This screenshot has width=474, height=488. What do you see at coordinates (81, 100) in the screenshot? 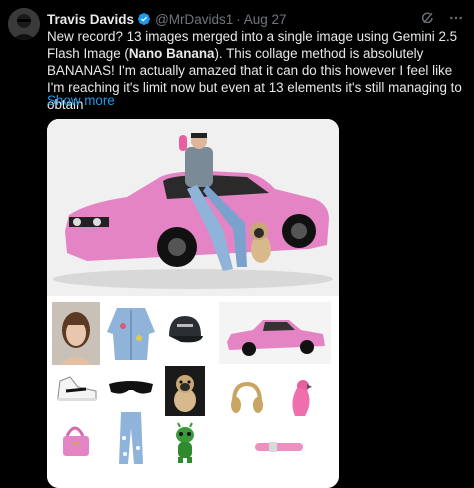
I see `show-more-link: Show more` at bounding box center [81, 100].